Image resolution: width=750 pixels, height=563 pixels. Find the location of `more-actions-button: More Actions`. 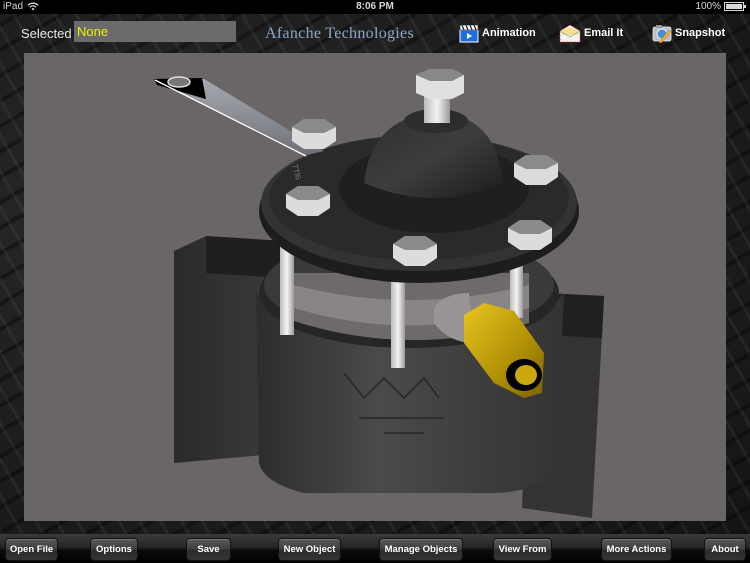

more-actions-button: More Actions is located at coordinates (636, 549).